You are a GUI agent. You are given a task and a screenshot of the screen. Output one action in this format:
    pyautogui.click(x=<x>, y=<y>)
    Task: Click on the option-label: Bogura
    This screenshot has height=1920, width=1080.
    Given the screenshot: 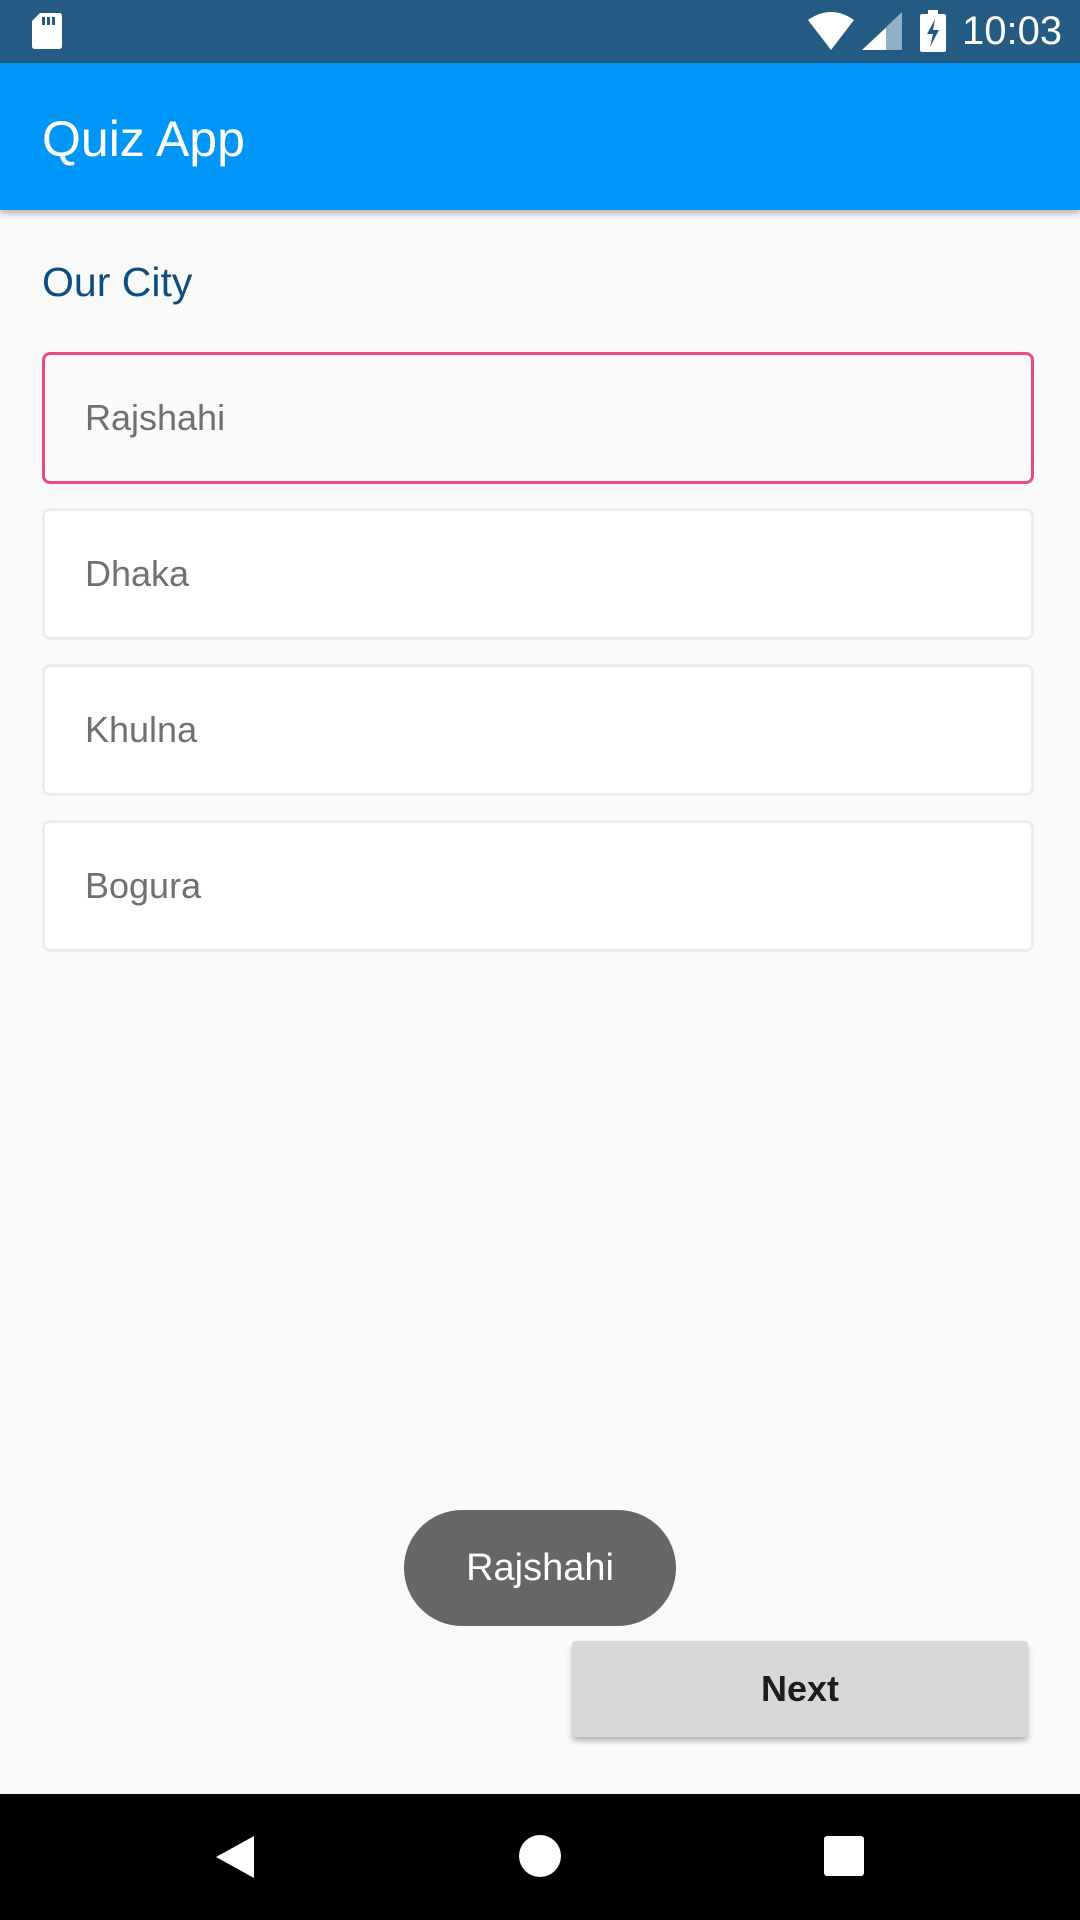 What is the action you would take?
    pyautogui.click(x=143, y=885)
    